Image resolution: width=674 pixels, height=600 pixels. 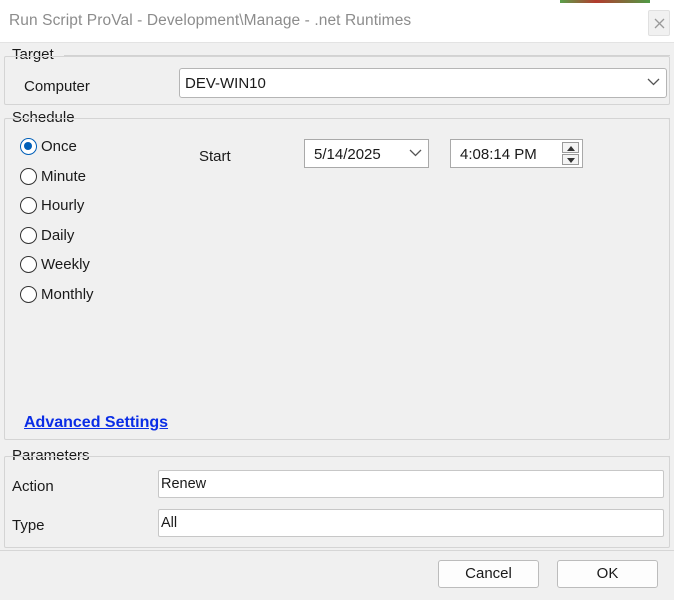 What do you see at coordinates (67, 294) in the screenshot?
I see `radio-label: Monthly` at bounding box center [67, 294].